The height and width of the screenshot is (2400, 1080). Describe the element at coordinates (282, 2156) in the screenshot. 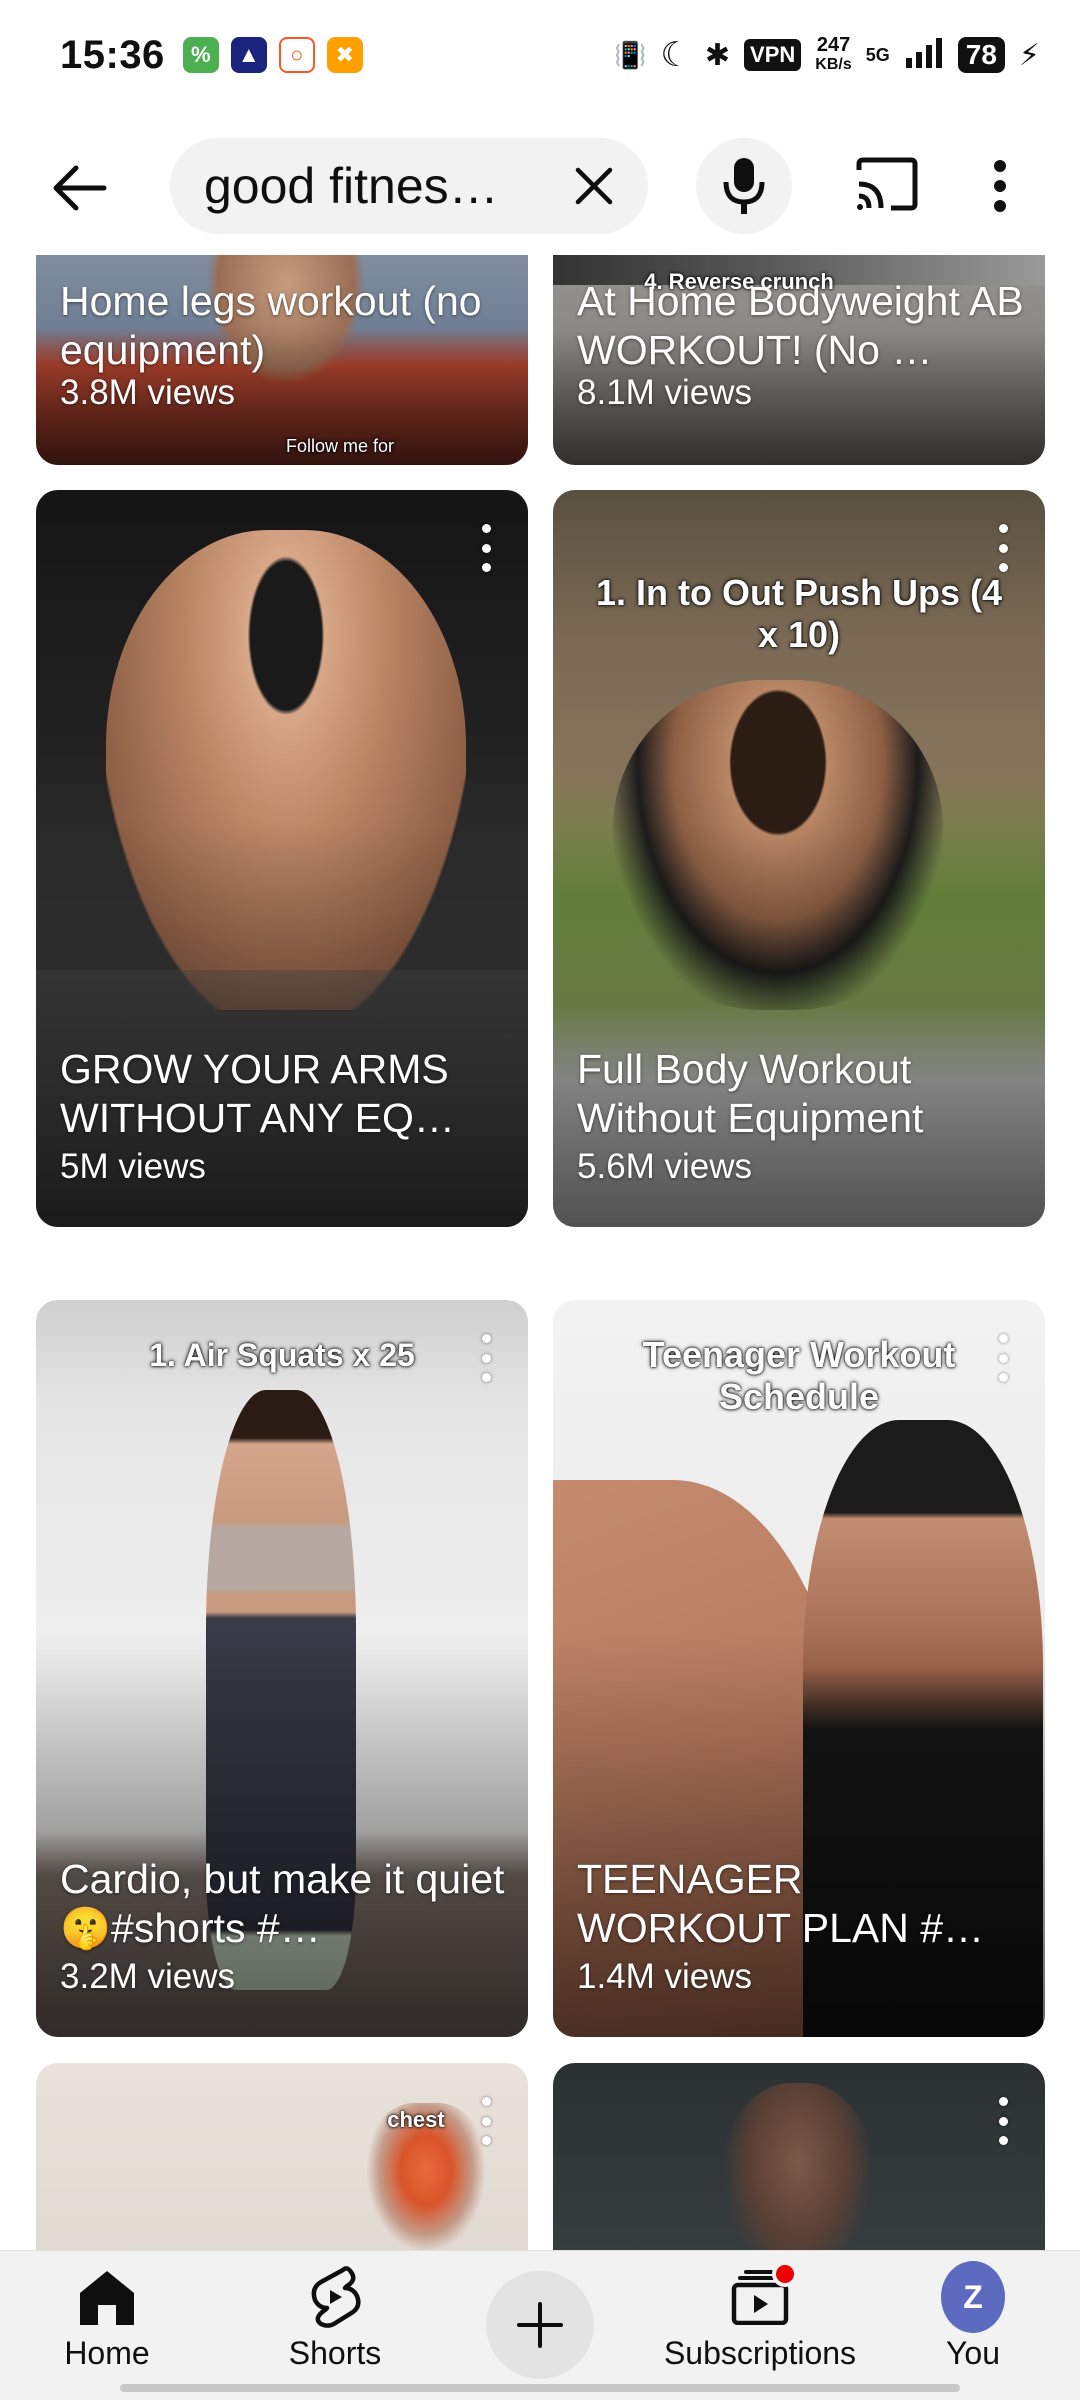

I see `short-card: chest` at that location.